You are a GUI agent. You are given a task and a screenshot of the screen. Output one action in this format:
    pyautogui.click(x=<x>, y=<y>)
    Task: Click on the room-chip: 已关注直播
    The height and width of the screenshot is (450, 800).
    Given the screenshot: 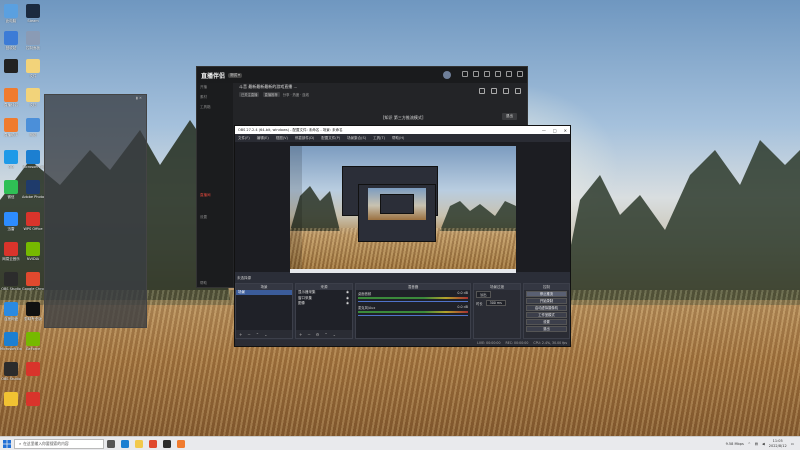 What is the action you would take?
    pyautogui.click(x=249, y=94)
    